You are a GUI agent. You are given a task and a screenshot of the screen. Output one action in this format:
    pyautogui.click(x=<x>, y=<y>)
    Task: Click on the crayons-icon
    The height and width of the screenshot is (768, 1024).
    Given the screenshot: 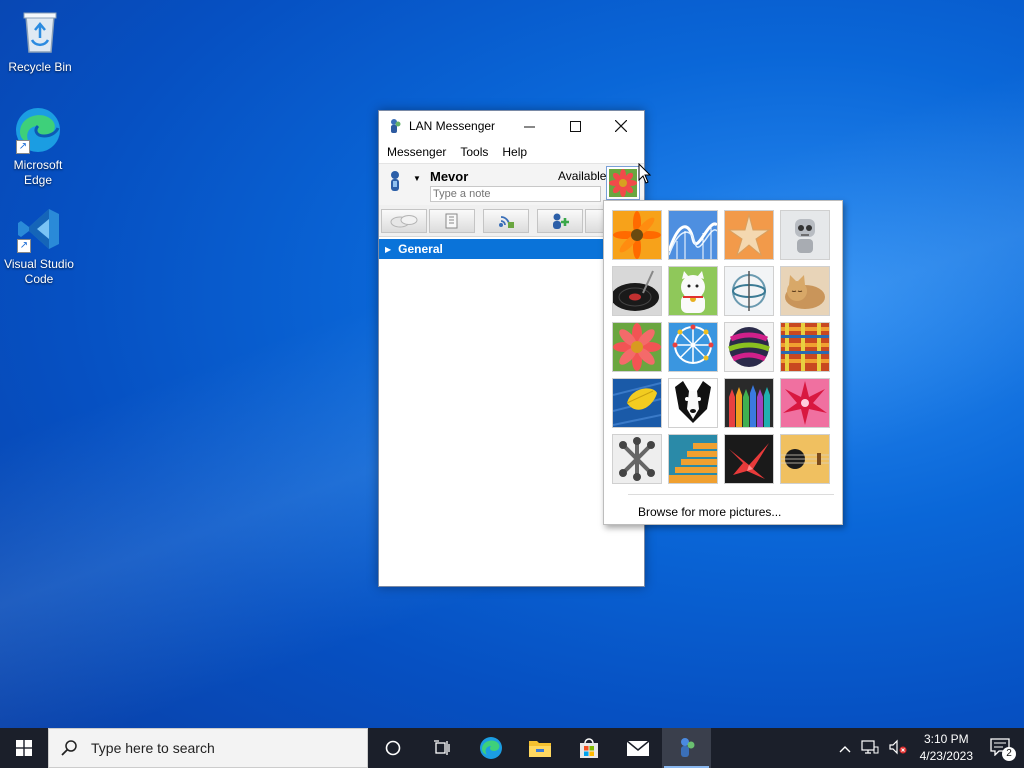 What is the action you would take?
    pyautogui.click(x=749, y=403)
    